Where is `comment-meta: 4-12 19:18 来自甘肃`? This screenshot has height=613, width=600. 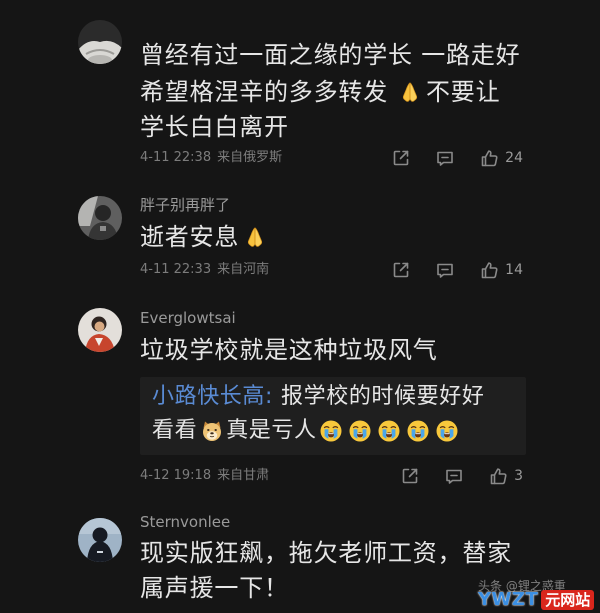 comment-meta: 4-12 19:18 来自甘肃 is located at coordinates (204, 476).